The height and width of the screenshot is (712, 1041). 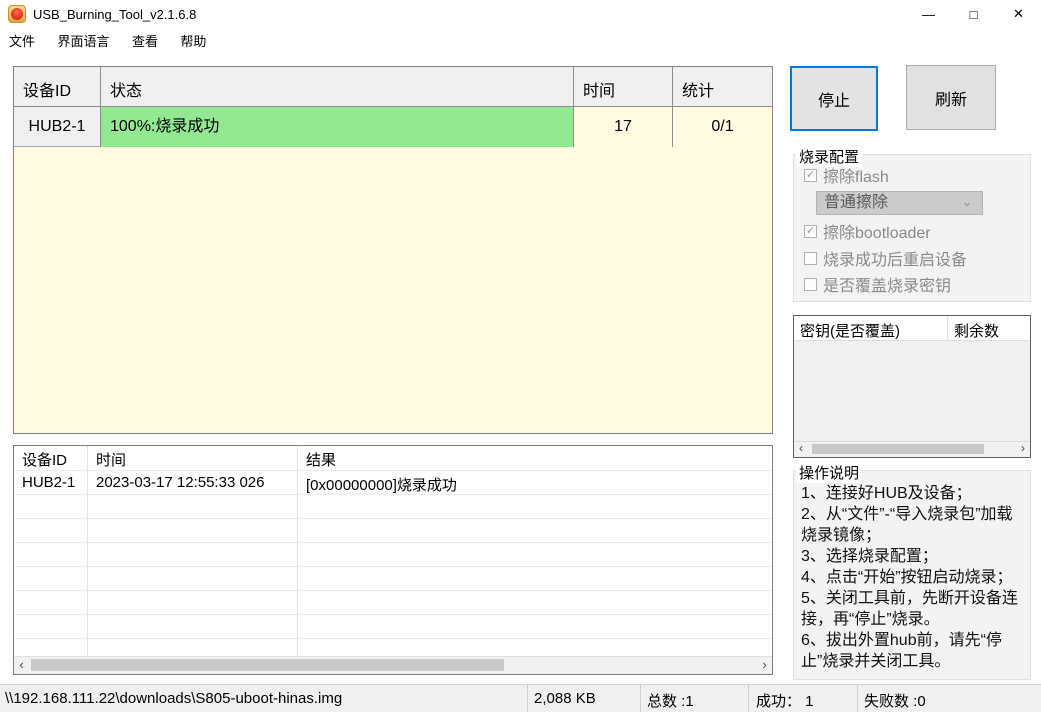 What do you see at coordinates (899, 203) in the screenshot?
I see `erase-mode-dropdown: 普通擦除 ⌄` at bounding box center [899, 203].